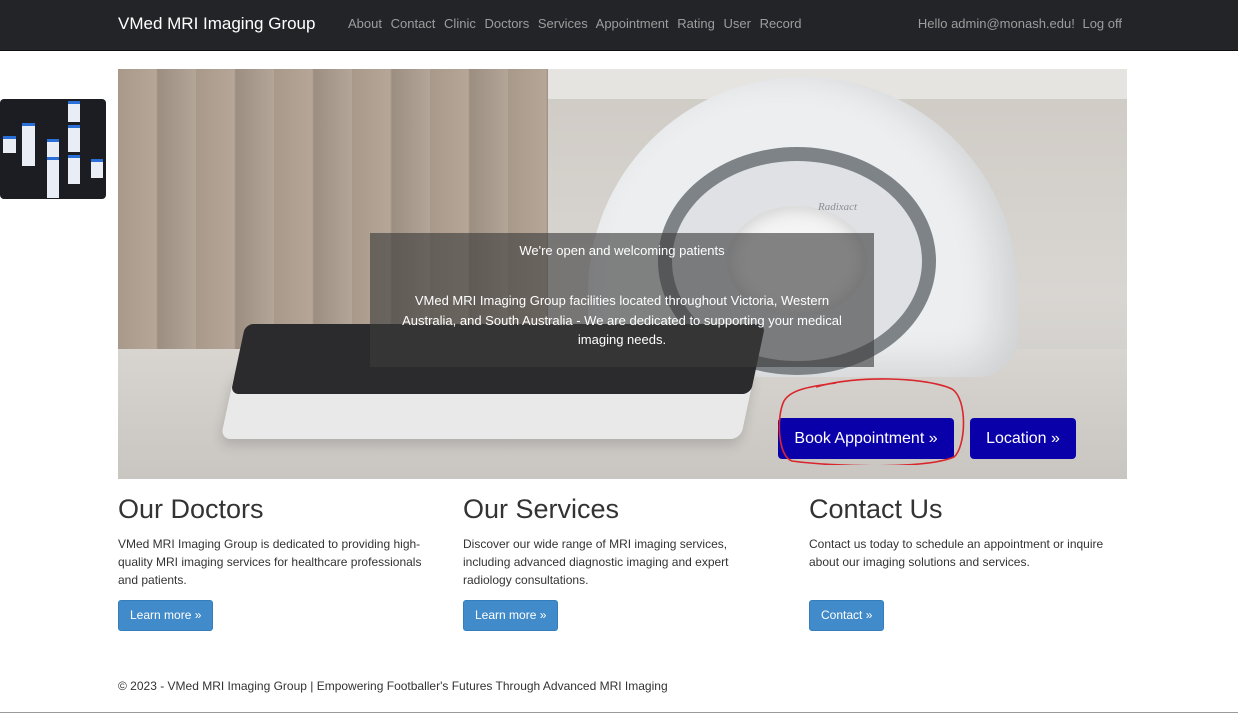 This screenshot has width=1238, height=716. Describe the element at coordinates (1023, 438) in the screenshot. I see `location-button: Location »` at that location.